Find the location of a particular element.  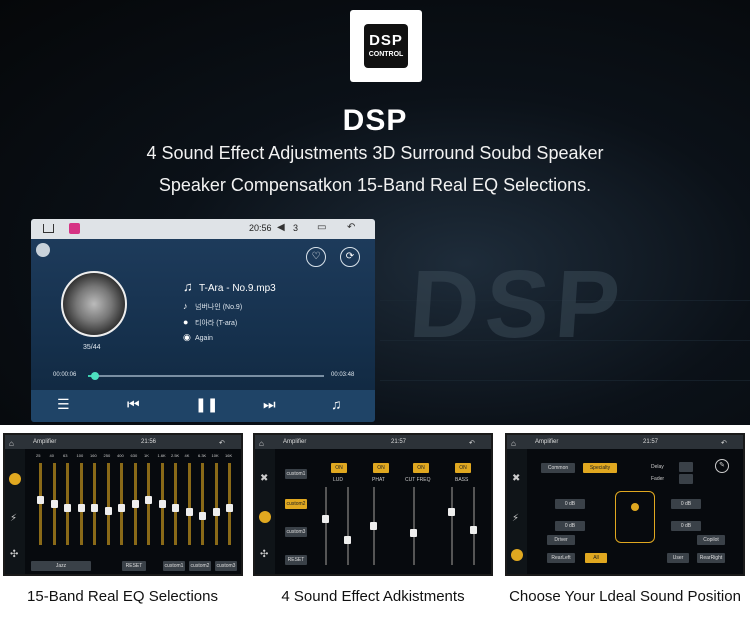

progress-bar is located at coordinates (206, 376).